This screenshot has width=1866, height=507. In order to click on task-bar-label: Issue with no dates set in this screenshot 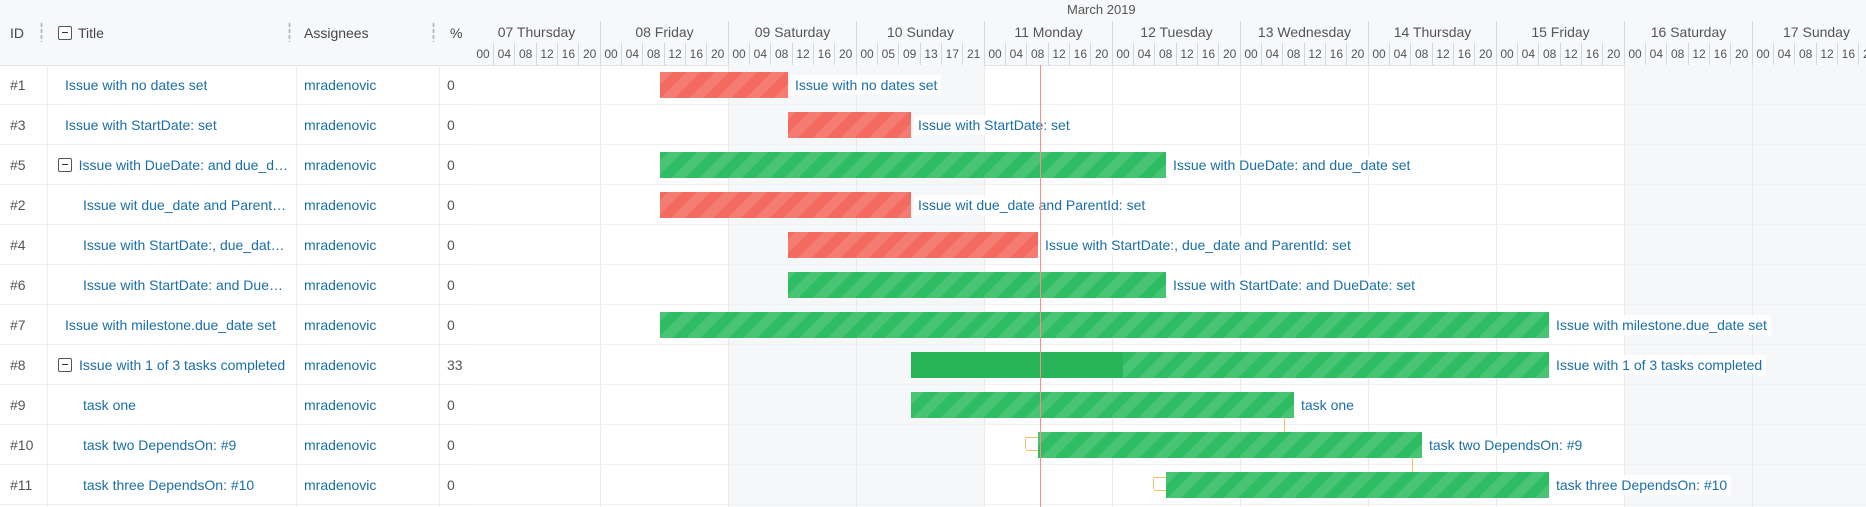, I will do `click(866, 85)`.